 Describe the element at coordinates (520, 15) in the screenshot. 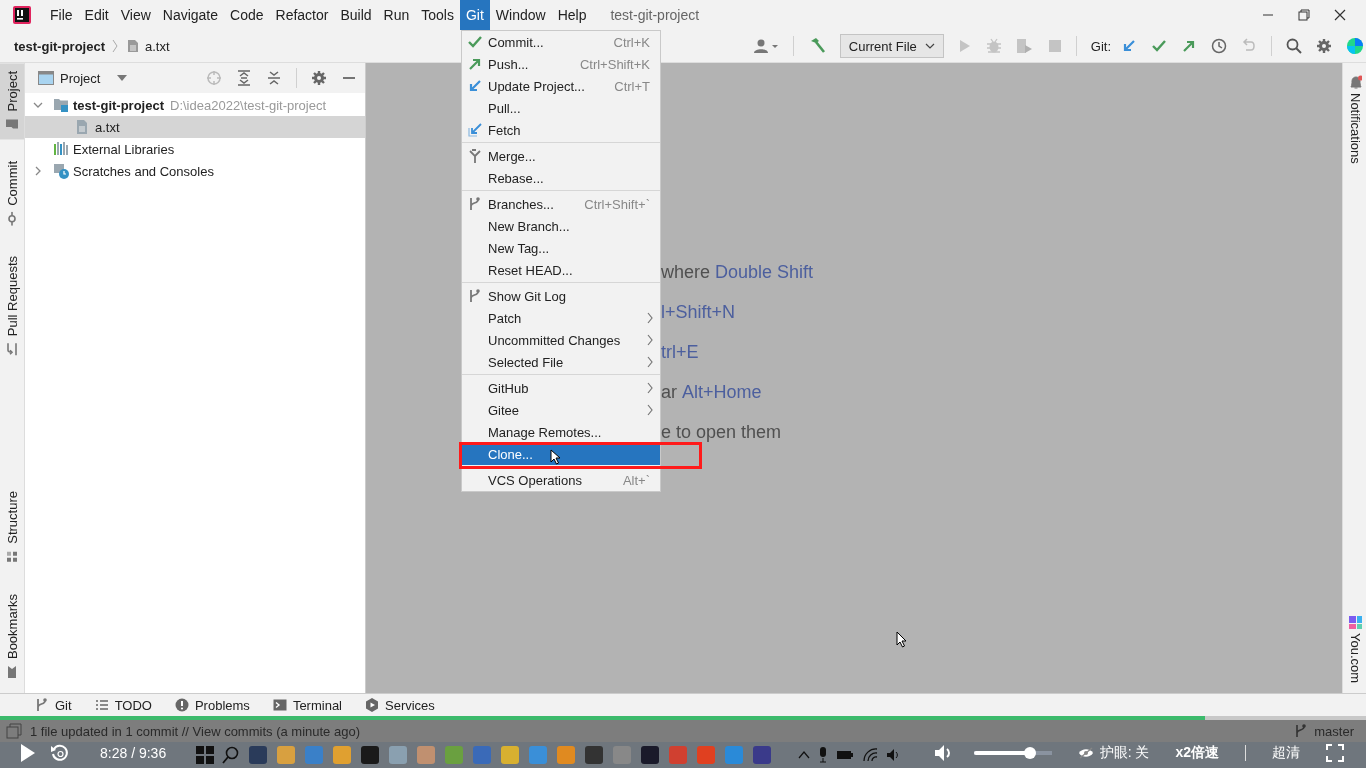

I see `menu-item: Window` at that location.